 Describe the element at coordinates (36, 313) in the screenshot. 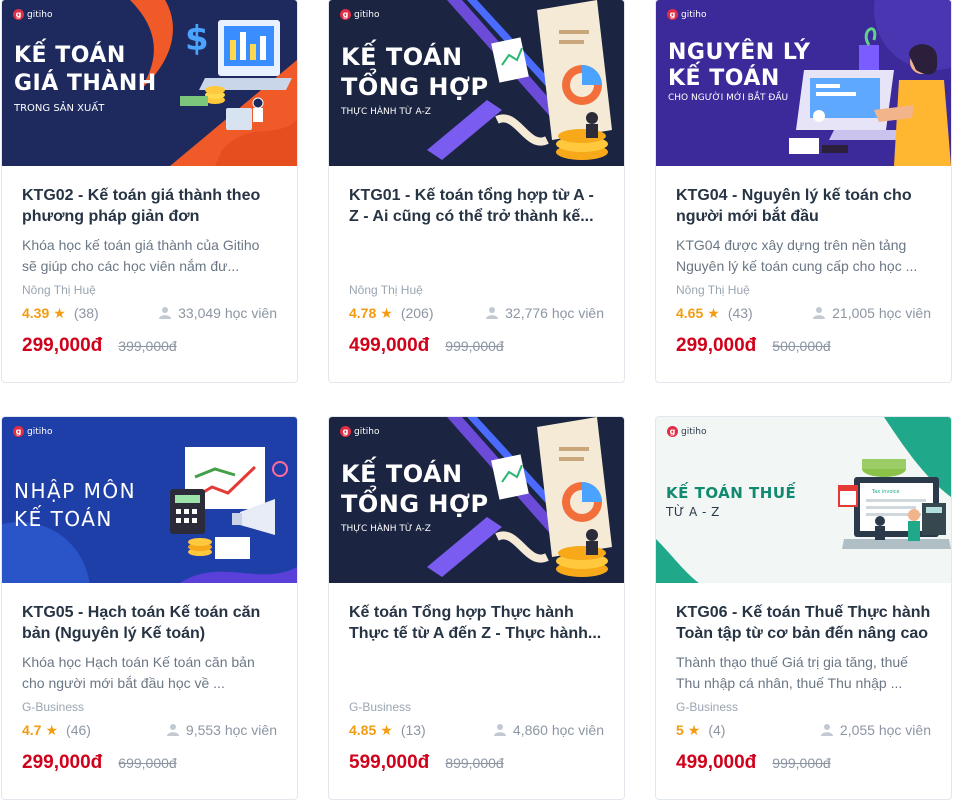

I see `course-rating: 4.39` at that location.